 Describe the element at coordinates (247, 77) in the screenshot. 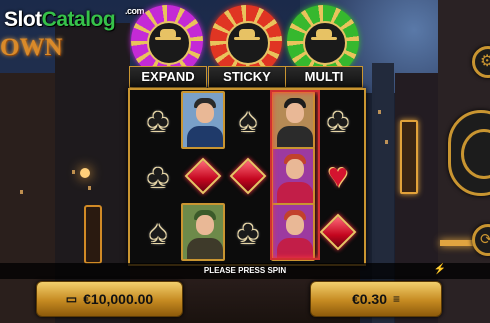

I see `feature-label-sticky: STICKY` at that location.